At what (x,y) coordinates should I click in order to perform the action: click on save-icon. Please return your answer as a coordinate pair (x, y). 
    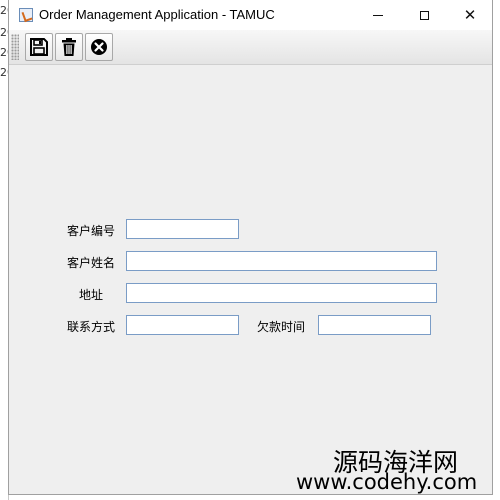
    Looking at the image, I should click on (39, 47).